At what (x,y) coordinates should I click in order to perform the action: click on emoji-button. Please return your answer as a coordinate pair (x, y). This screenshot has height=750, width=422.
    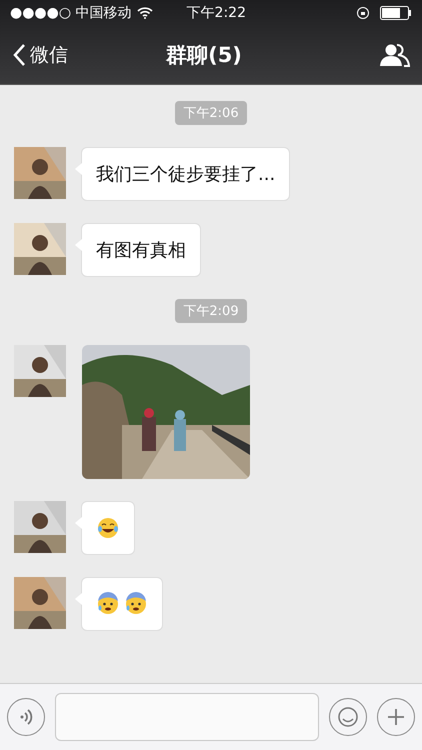
    Looking at the image, I should click on (348, 717).